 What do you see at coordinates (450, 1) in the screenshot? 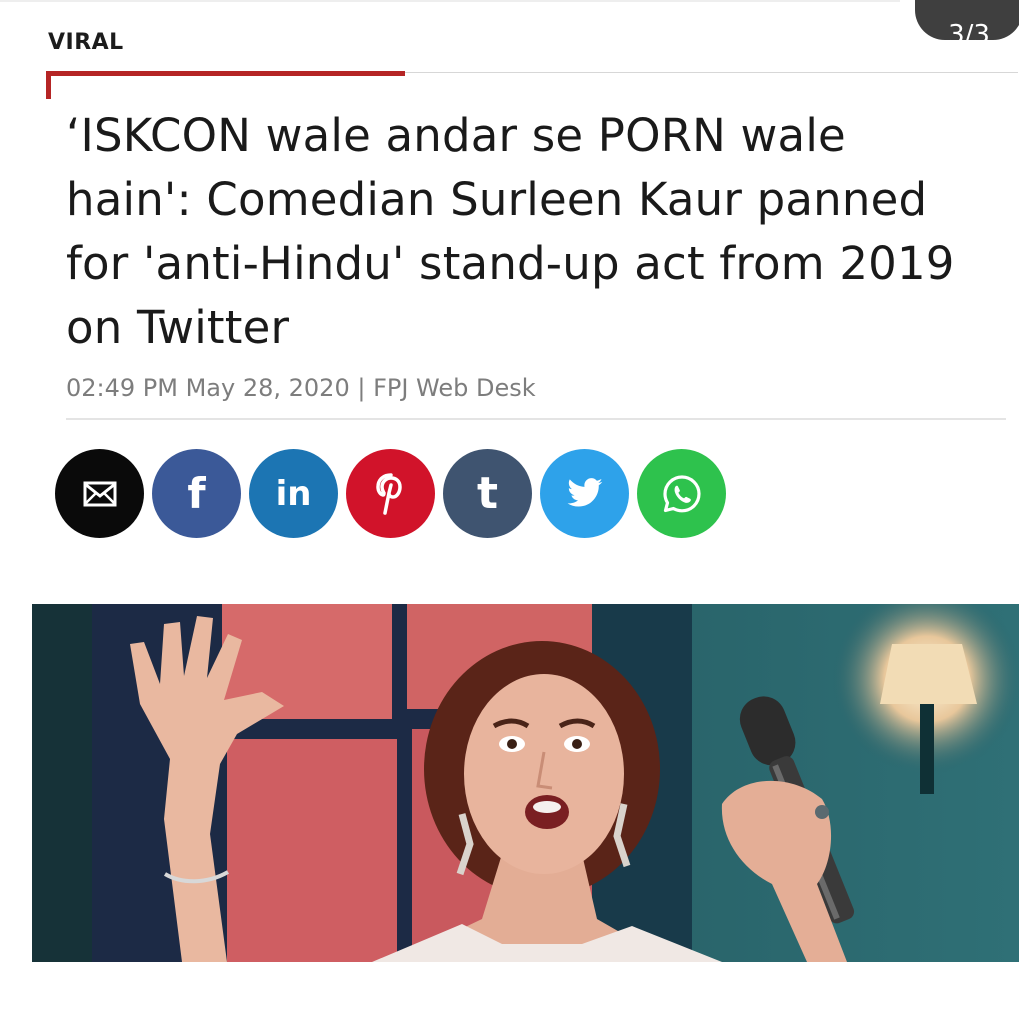
I see `top-divider` at bounding box center [450, 1].